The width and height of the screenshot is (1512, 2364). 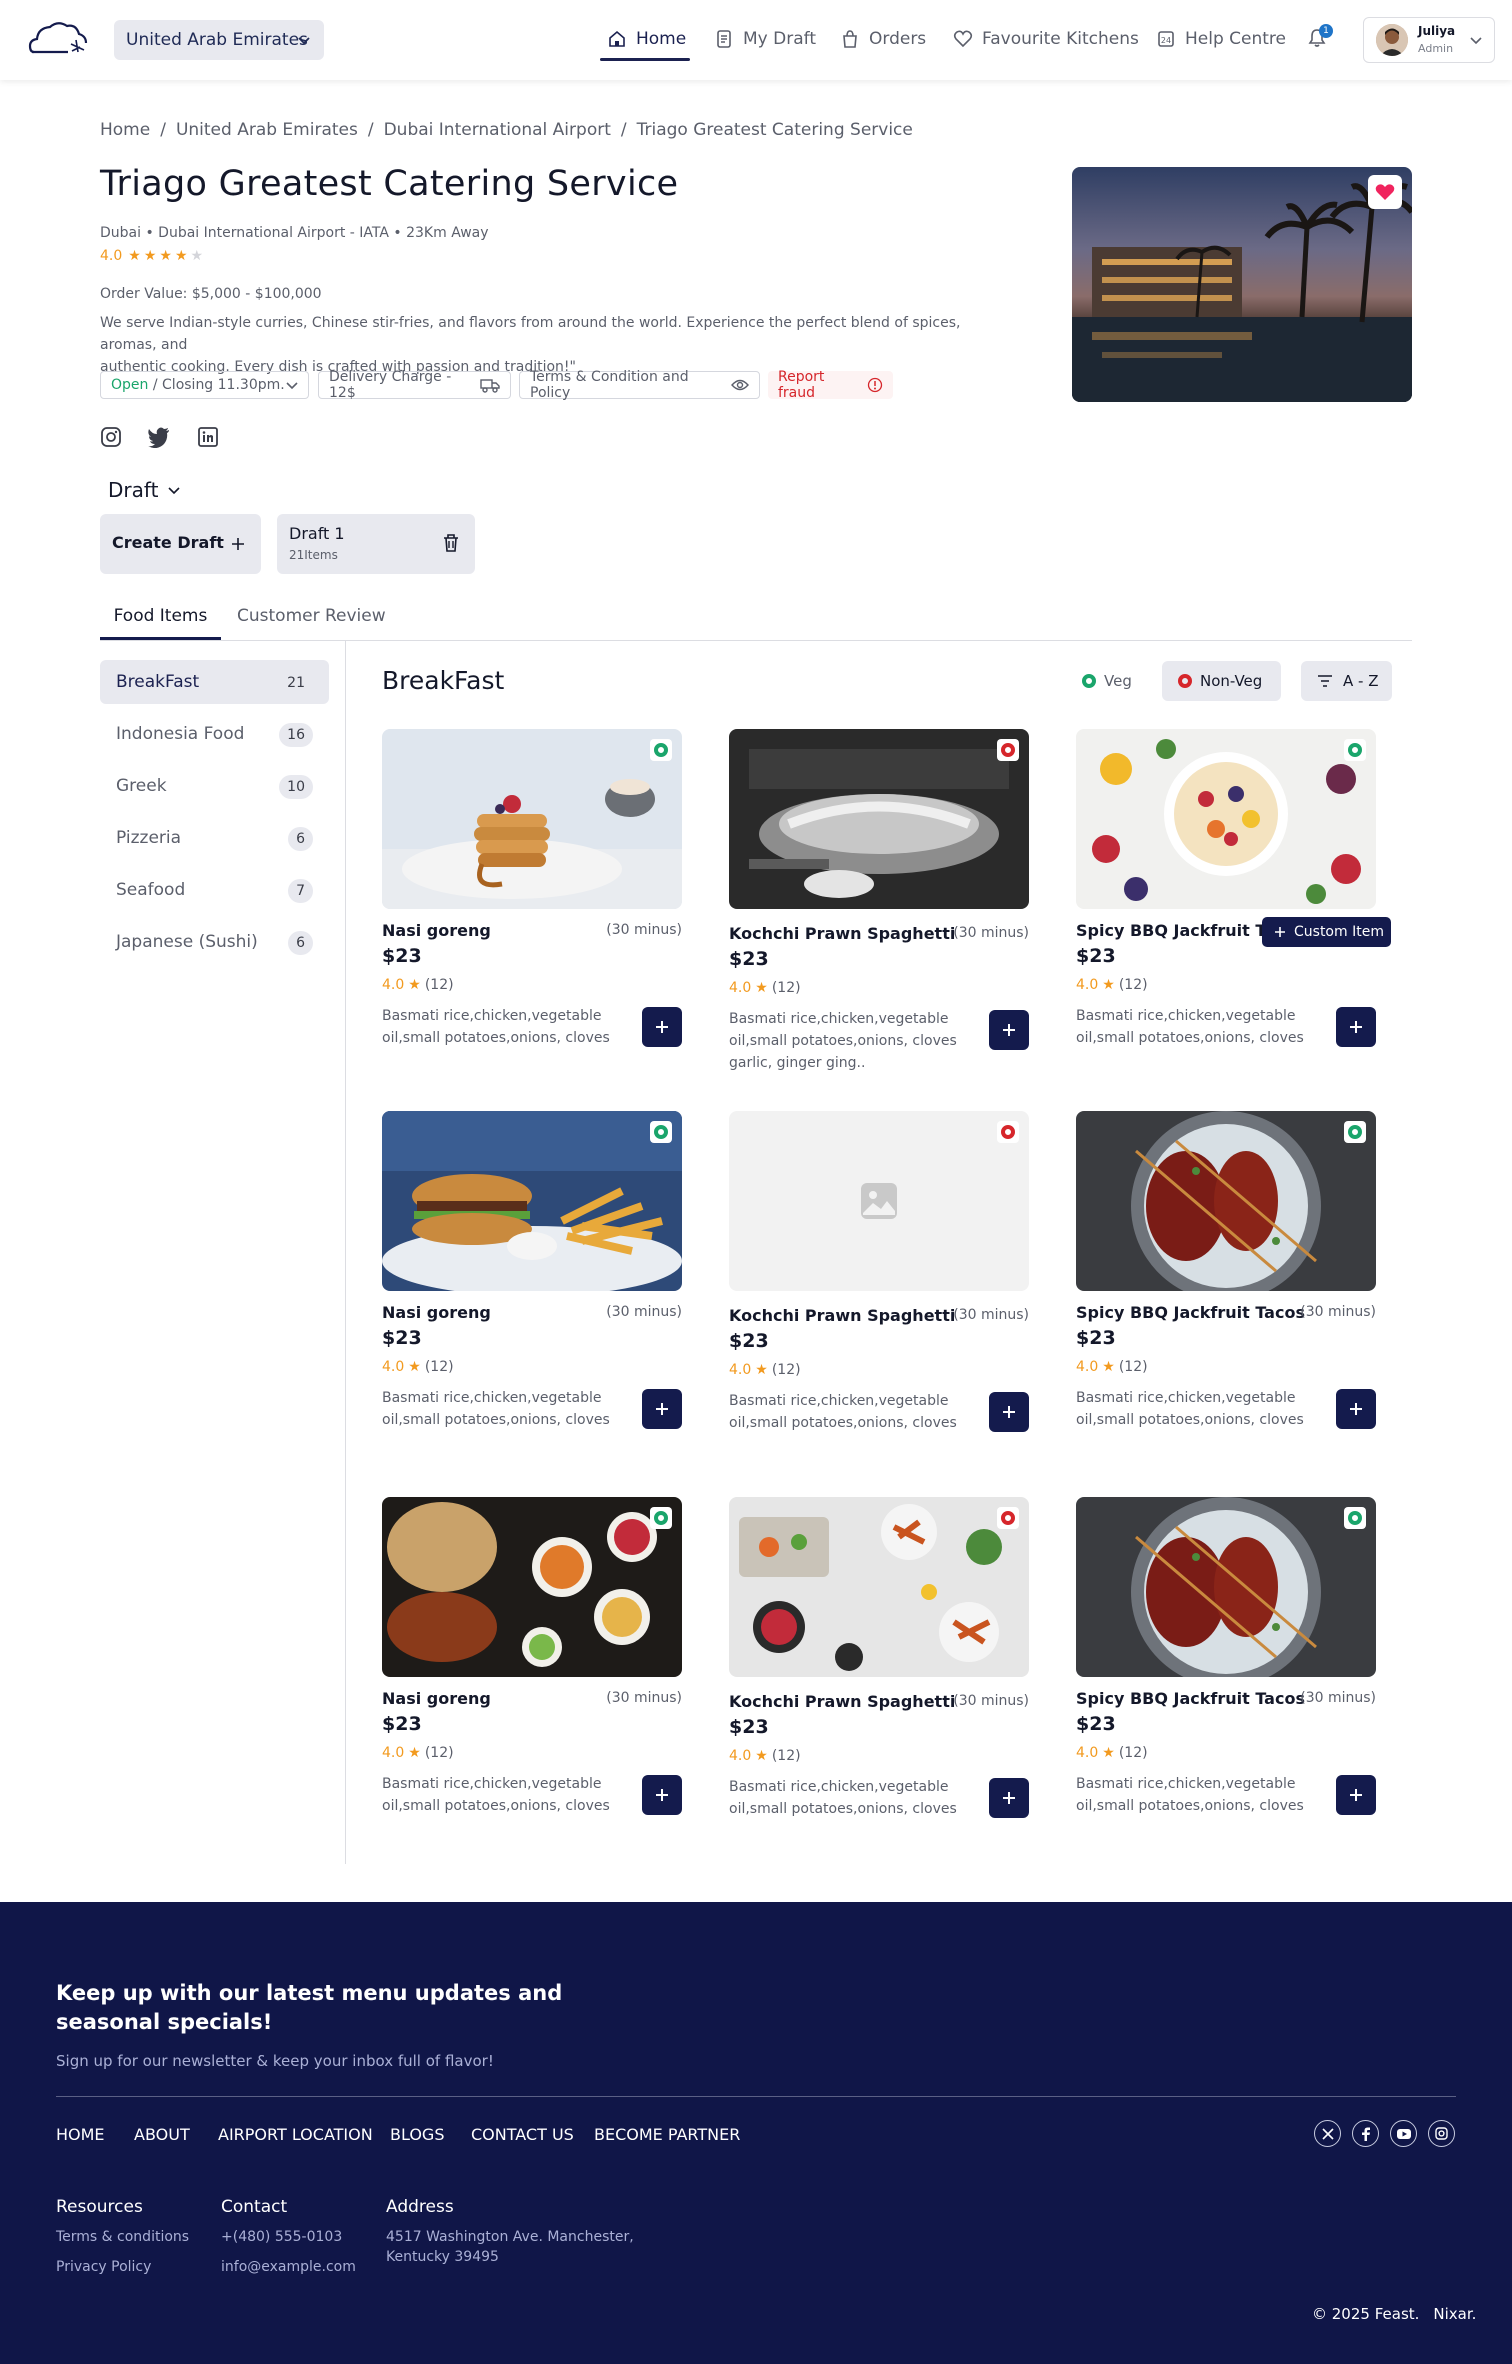 I want to click on sidebar-item-greek: Greek 10, so click(x=214, y=786).